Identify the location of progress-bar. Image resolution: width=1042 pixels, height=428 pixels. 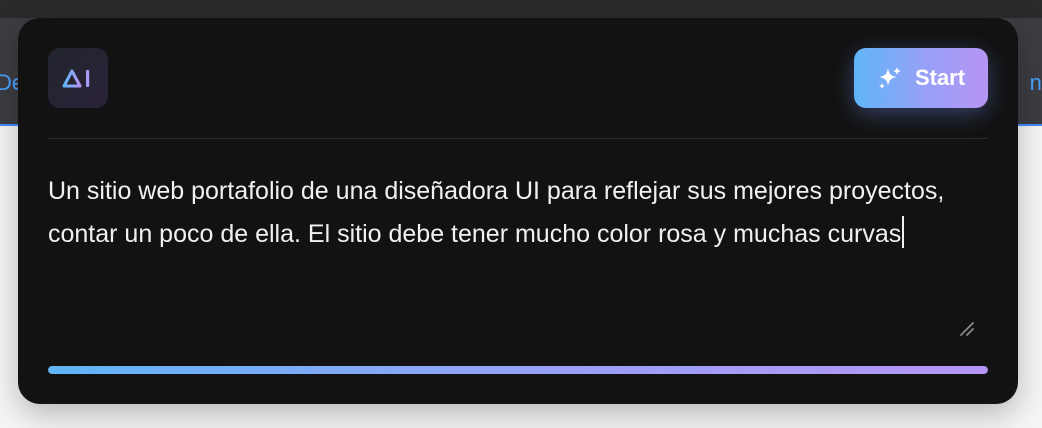
(518, 370).